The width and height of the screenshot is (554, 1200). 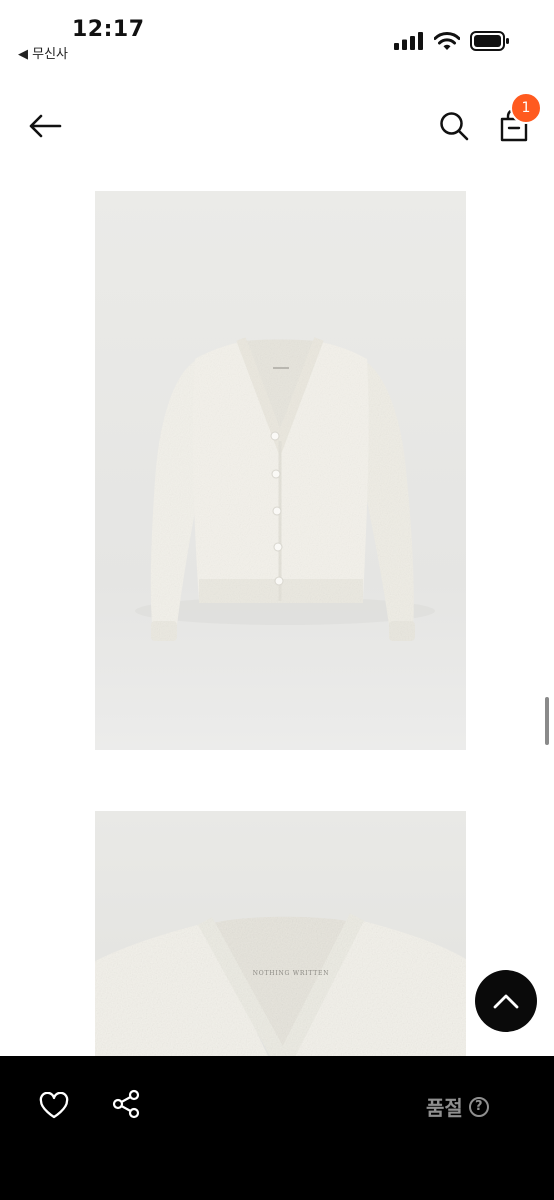 I want to click on status-icons, so click(x=452, y=41).